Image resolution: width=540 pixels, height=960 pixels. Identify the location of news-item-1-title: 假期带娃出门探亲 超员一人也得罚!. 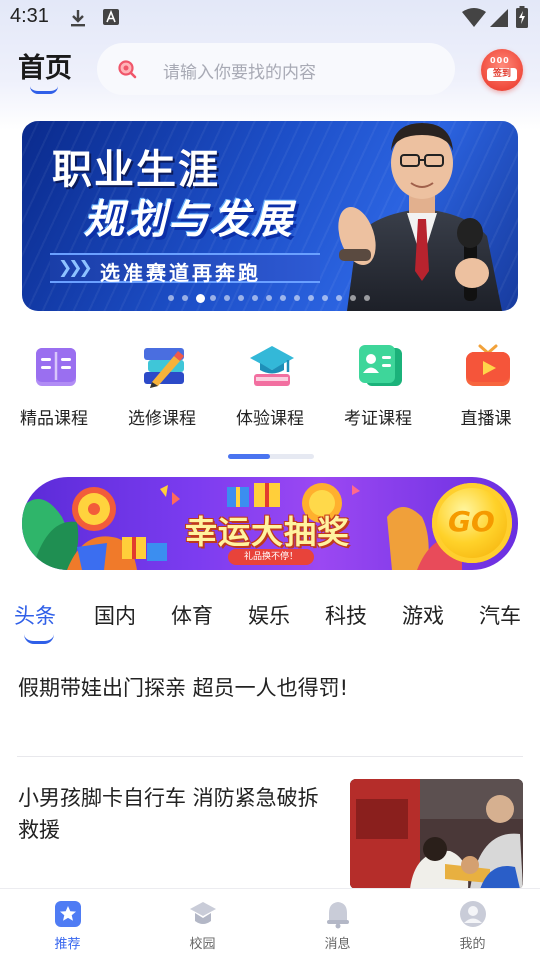
(183, 688).